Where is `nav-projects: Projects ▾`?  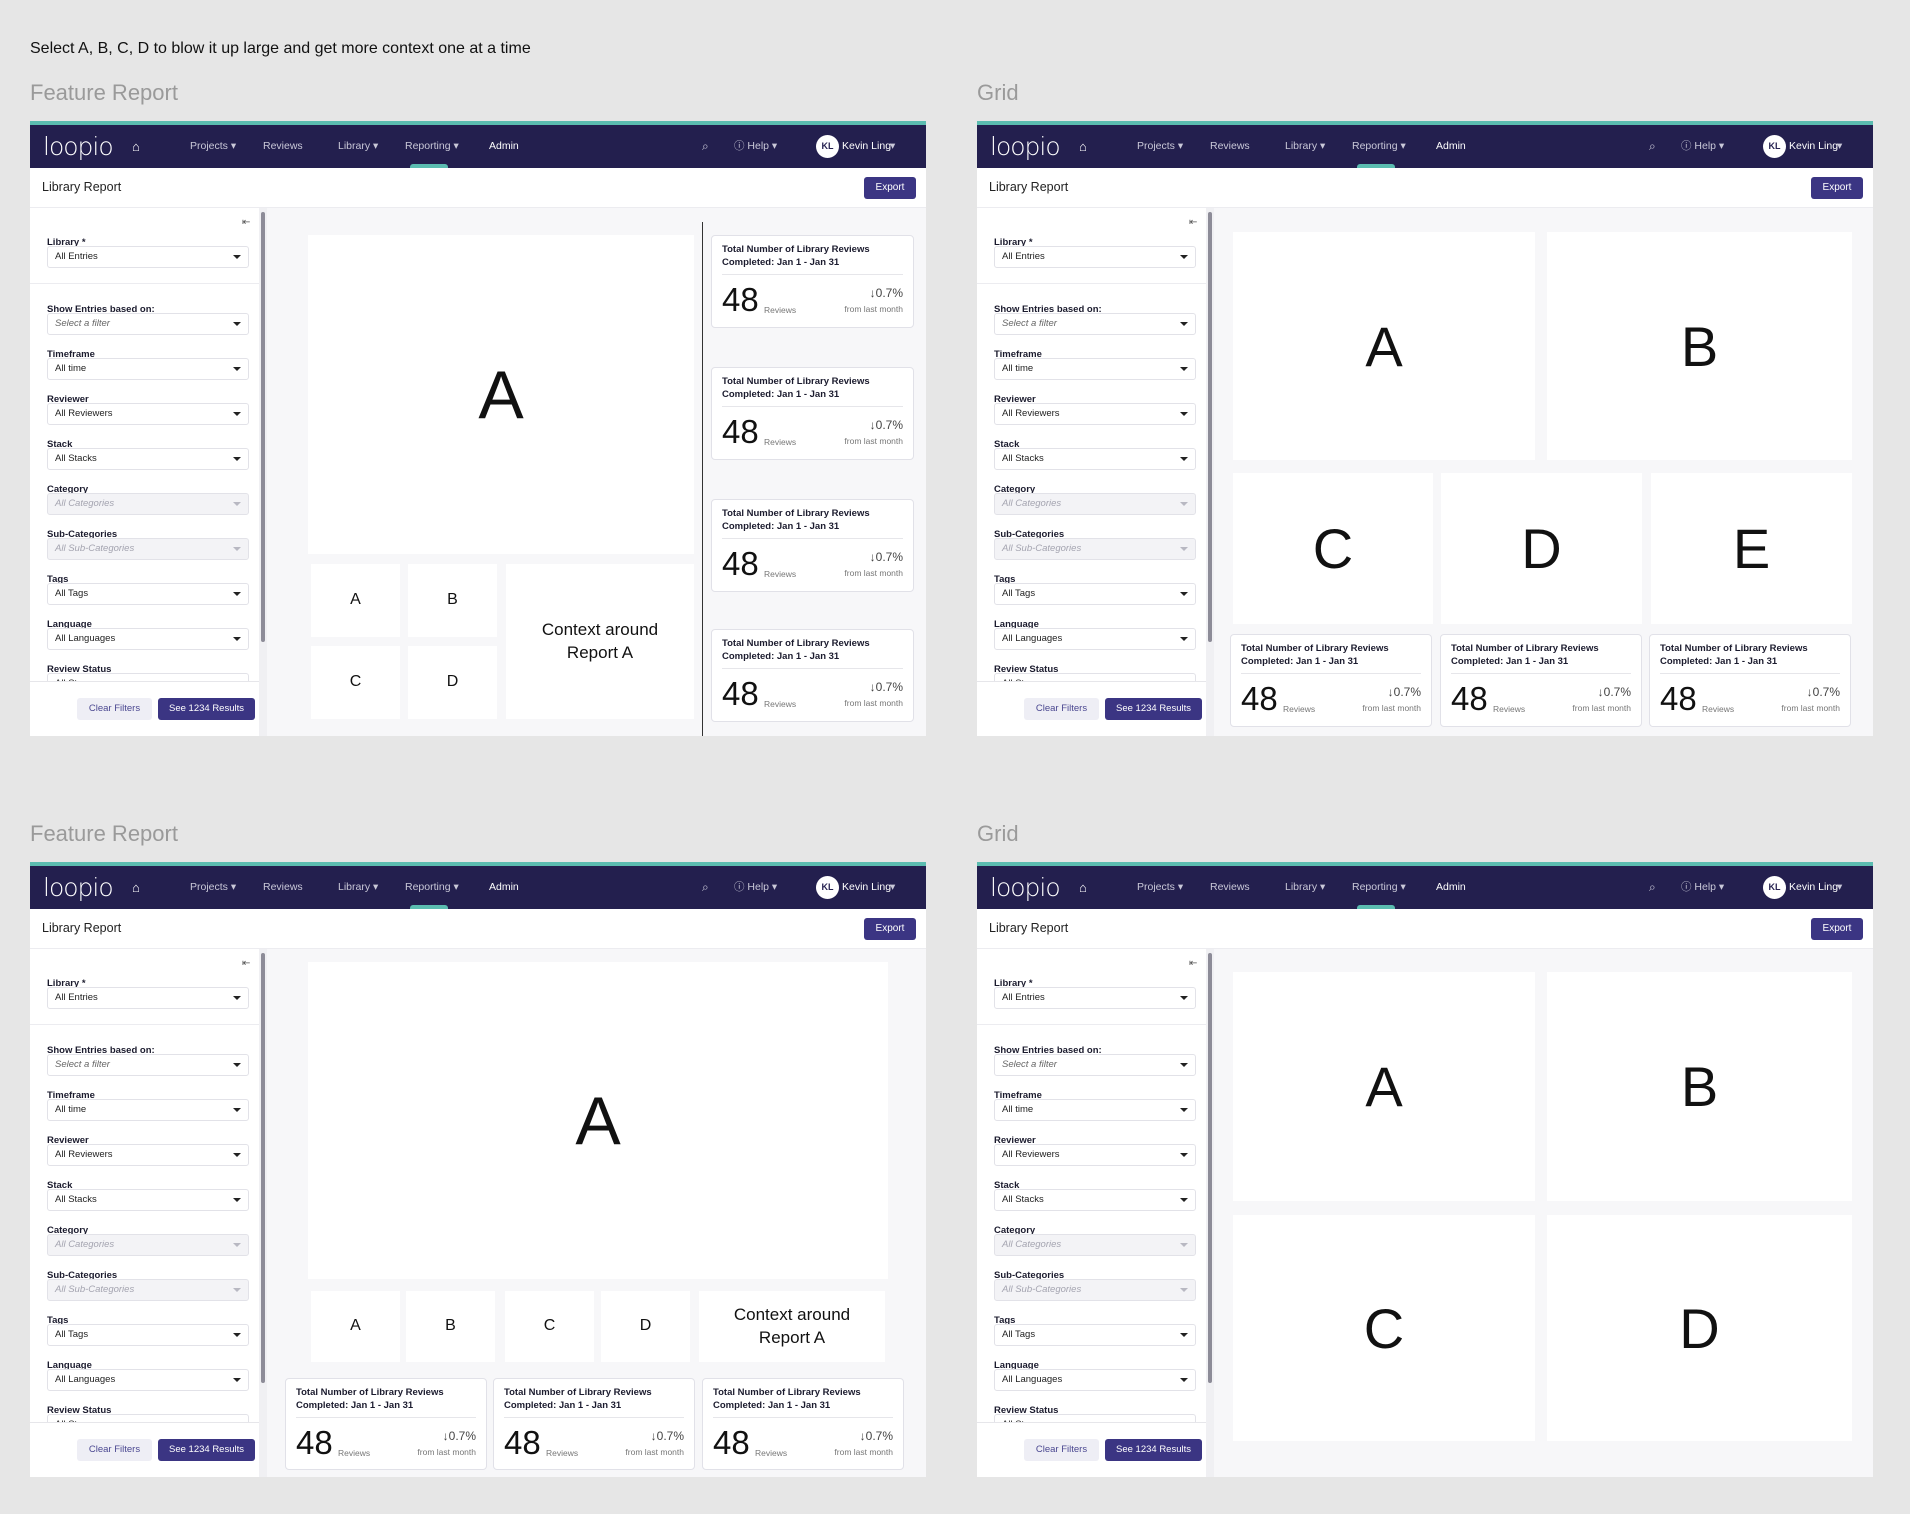
nav-projects: Projects ▾ is located at coordinates (213, 887).